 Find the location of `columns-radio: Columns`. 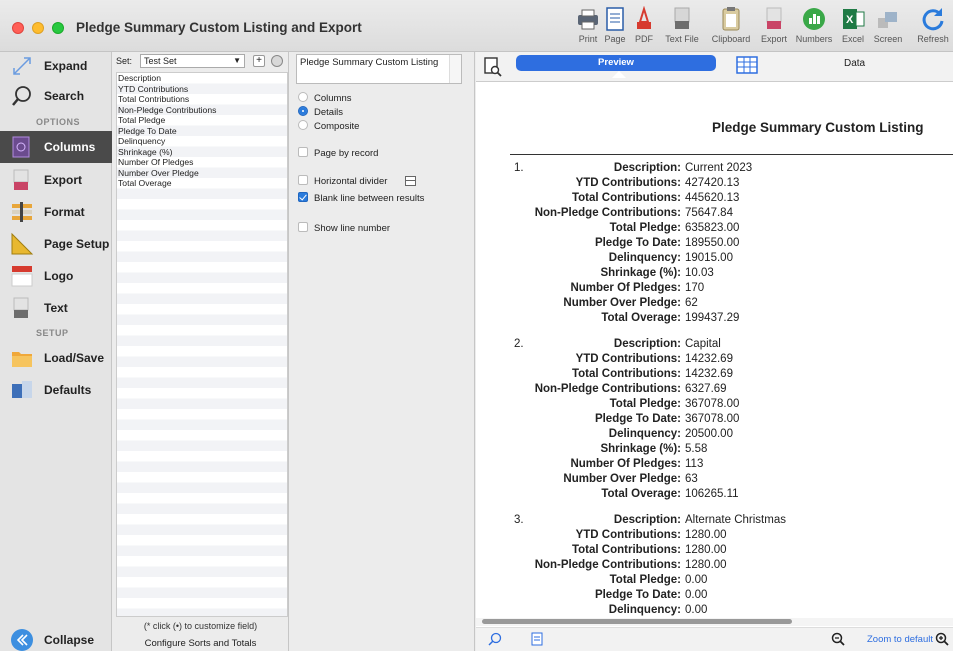

columns-radio: Columns is located at coordinates (325, 98).